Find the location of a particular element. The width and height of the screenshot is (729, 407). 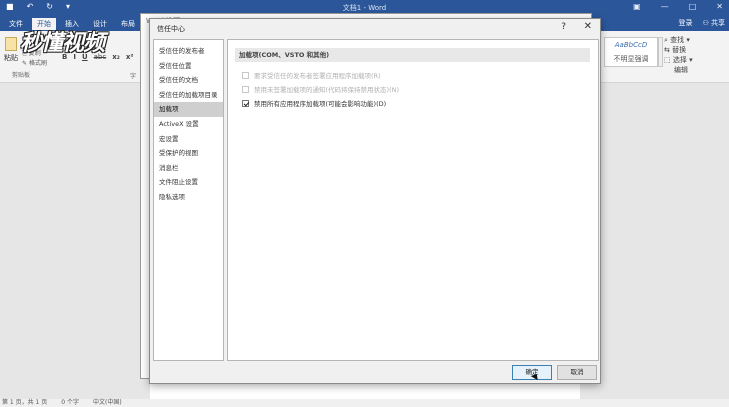

select-label: 选择 is located at coordinates (679, 60).